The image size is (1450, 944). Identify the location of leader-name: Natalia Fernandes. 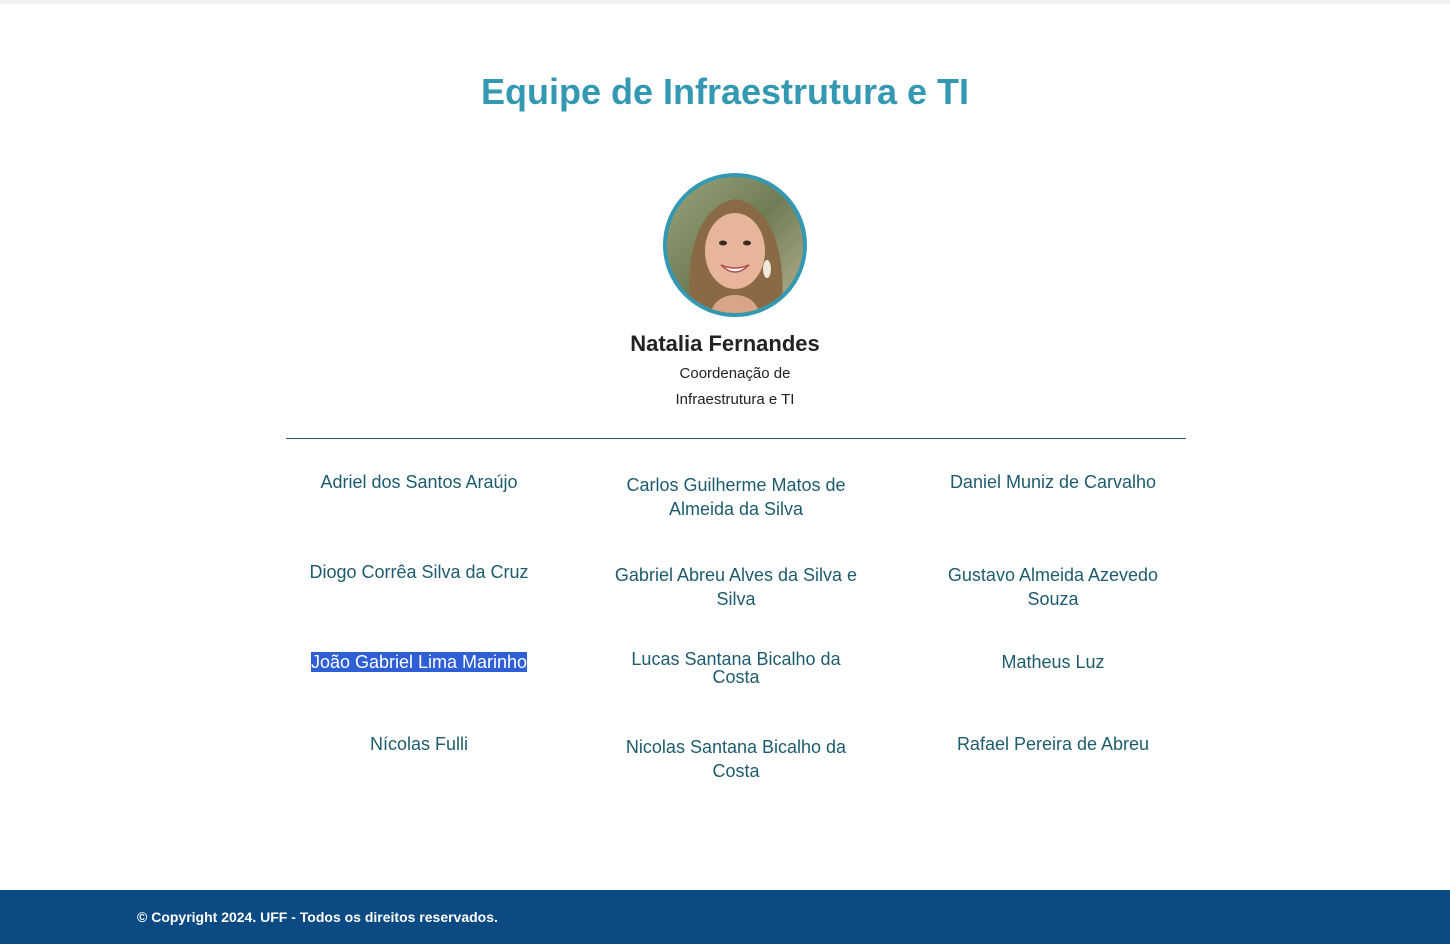
(725, 343).